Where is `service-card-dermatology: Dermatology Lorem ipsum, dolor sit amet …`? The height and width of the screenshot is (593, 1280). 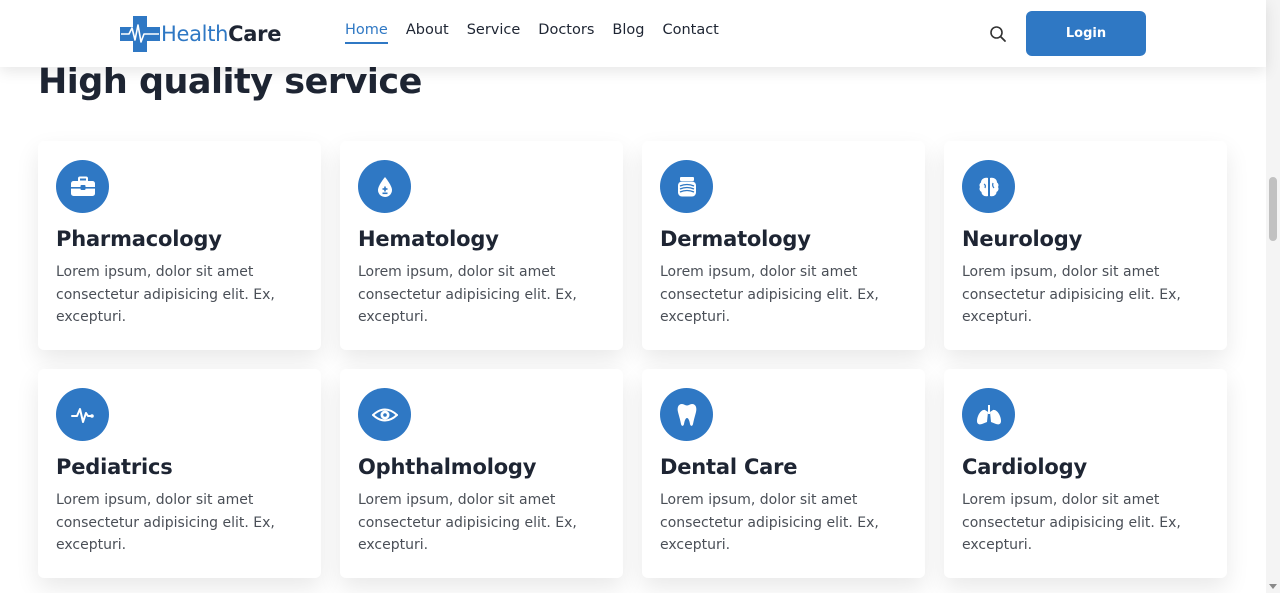 service-card-dermatology: Dermatology Lorem ipsum, dolor sit amet … is located at coordinates (783, 245).